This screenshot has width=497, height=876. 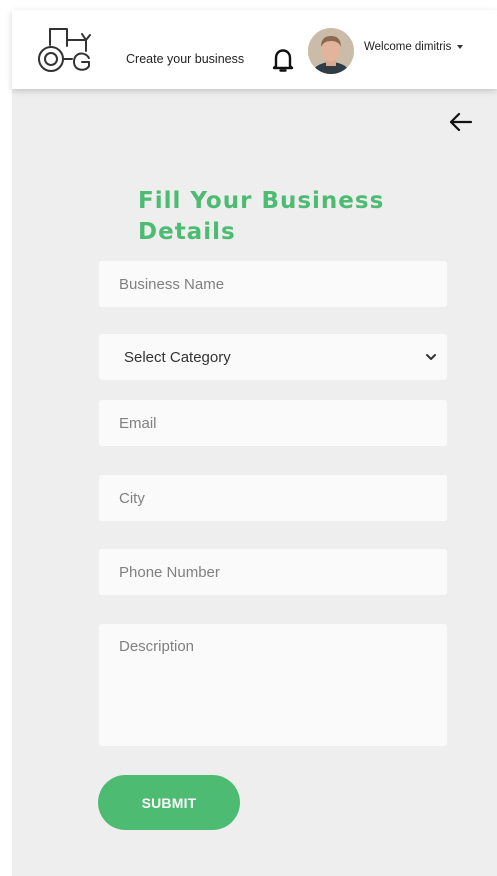 I want to click on avatar-image, so click(x=331, y=51).